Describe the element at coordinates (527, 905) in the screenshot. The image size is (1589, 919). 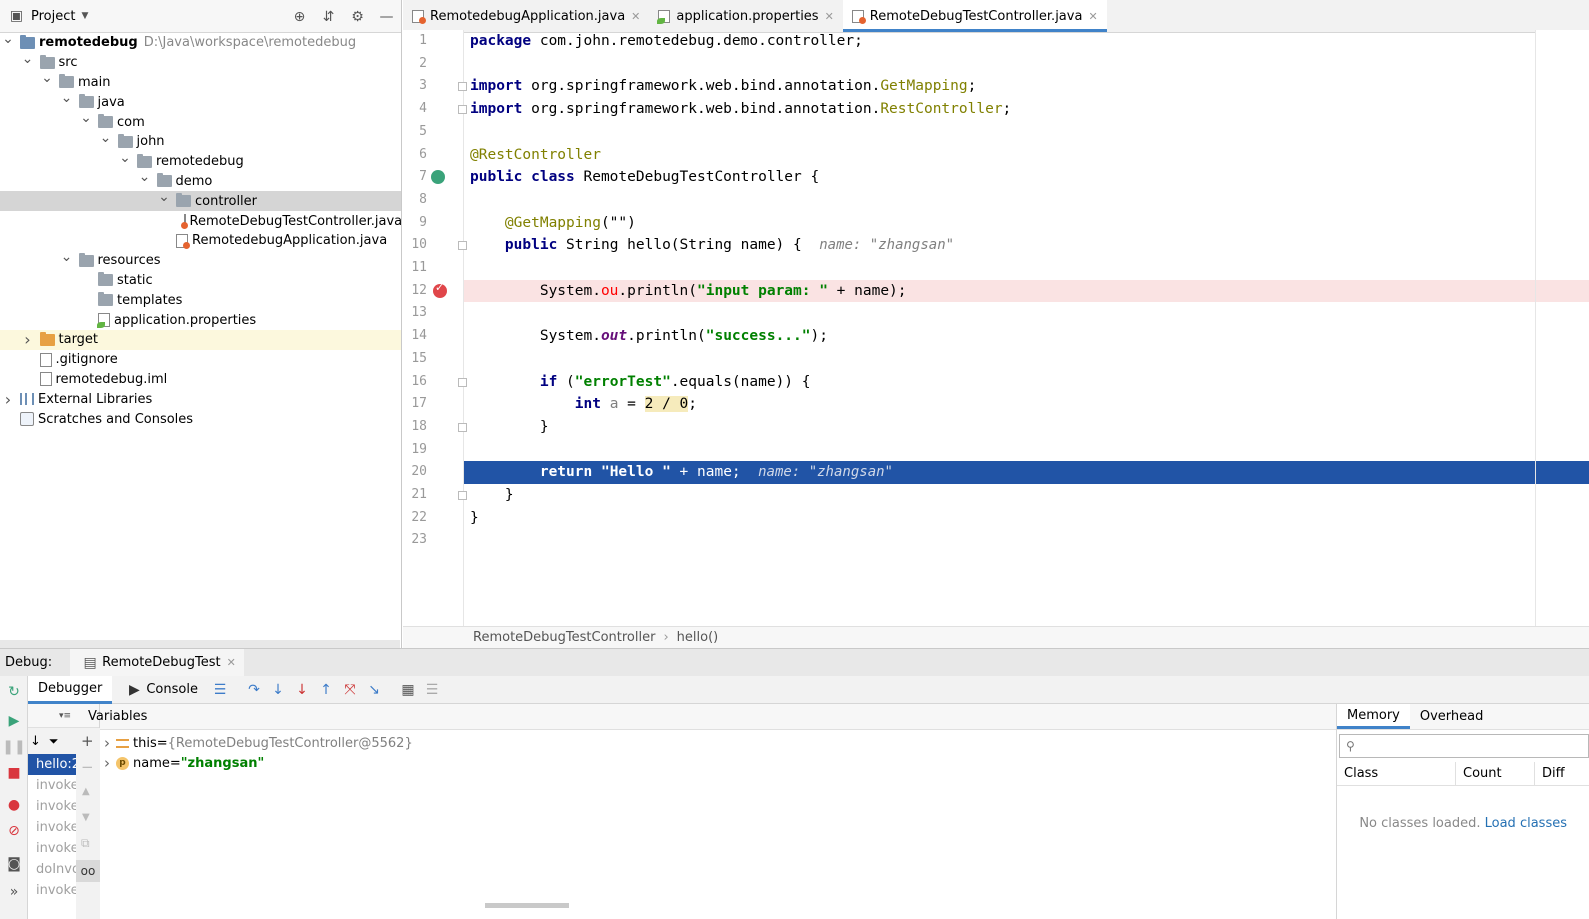
I see `horizontal-scrollbar` at that location.